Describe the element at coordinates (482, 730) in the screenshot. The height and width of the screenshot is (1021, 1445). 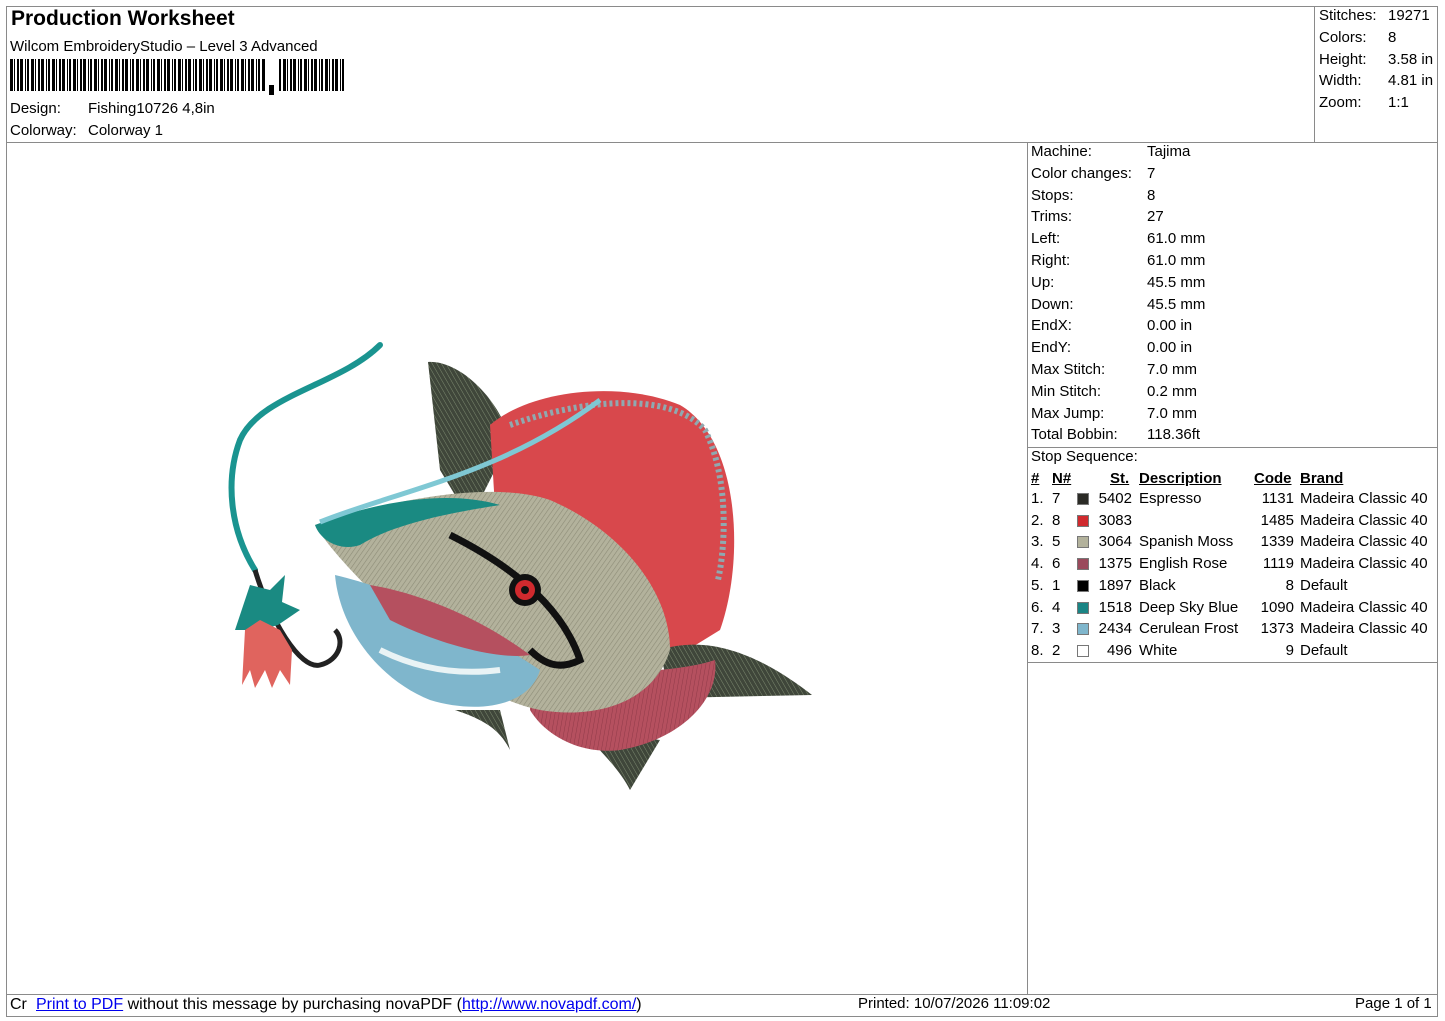
I see `pectoral-fin` at that location.